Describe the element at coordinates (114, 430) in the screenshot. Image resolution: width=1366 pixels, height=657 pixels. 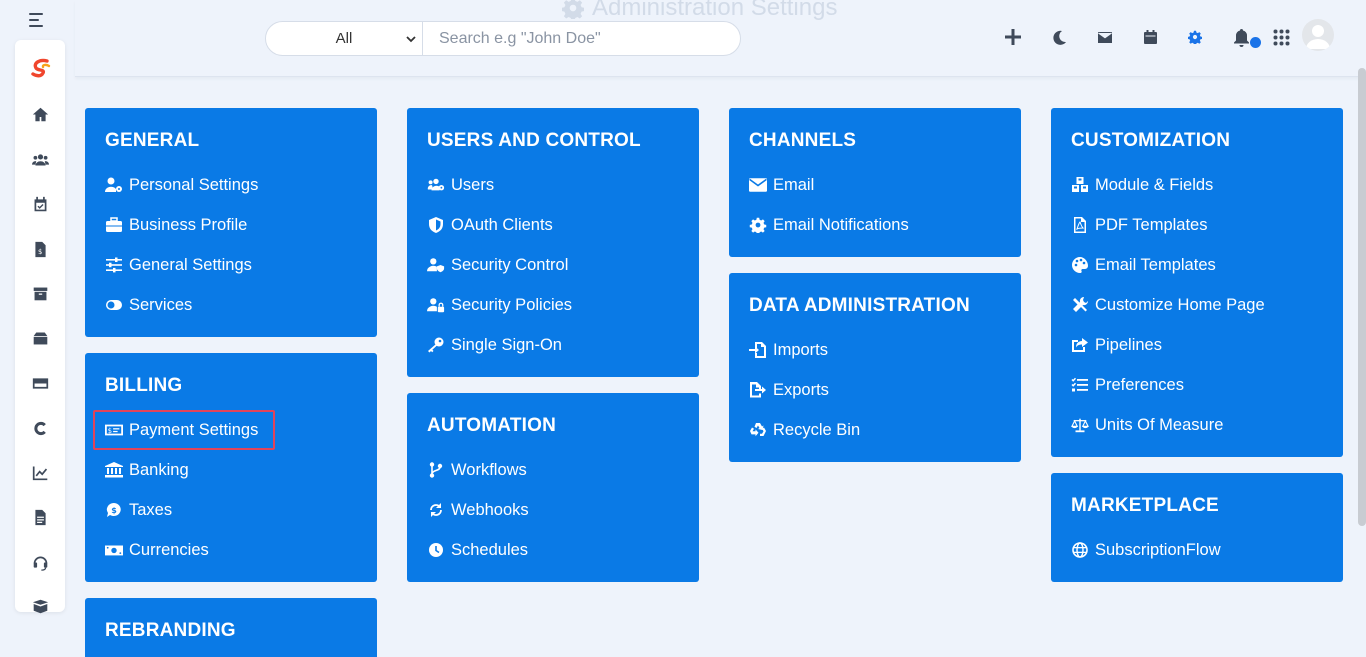
I see `money-card-icon: $` at that location.